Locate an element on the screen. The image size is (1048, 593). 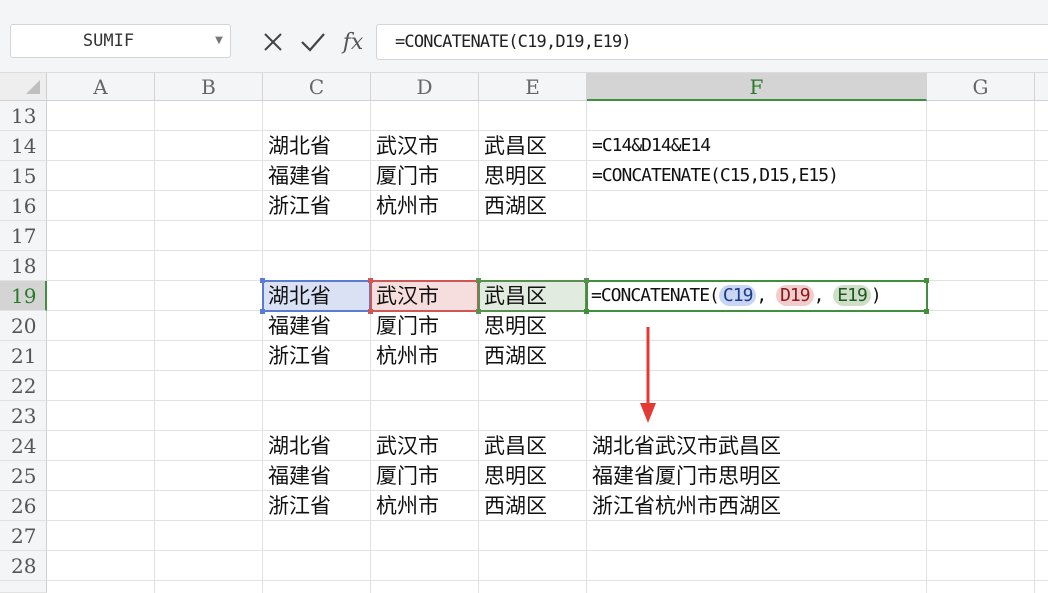
cell-f25: 福建省厦门市思明区 is located at coordinates (756, 476).